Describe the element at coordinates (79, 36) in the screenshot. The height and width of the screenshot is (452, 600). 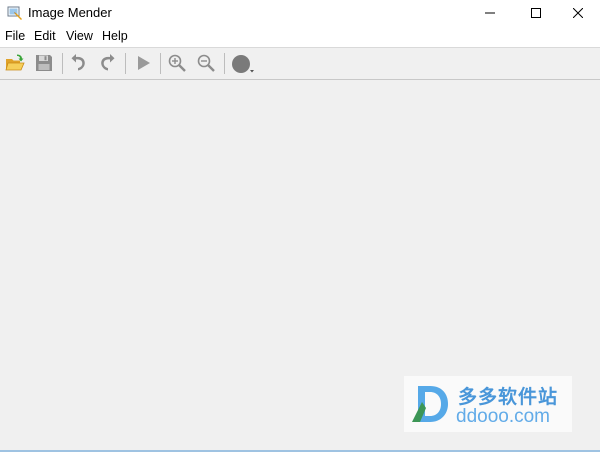
I see `menu-view: View` at that location.